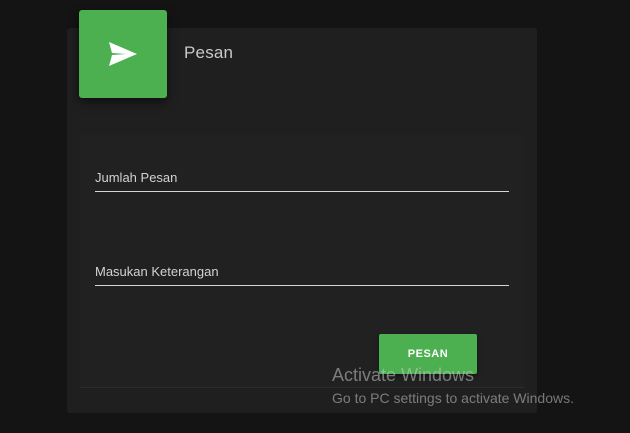  I want to click on keterangan-field, so click(302, 274).